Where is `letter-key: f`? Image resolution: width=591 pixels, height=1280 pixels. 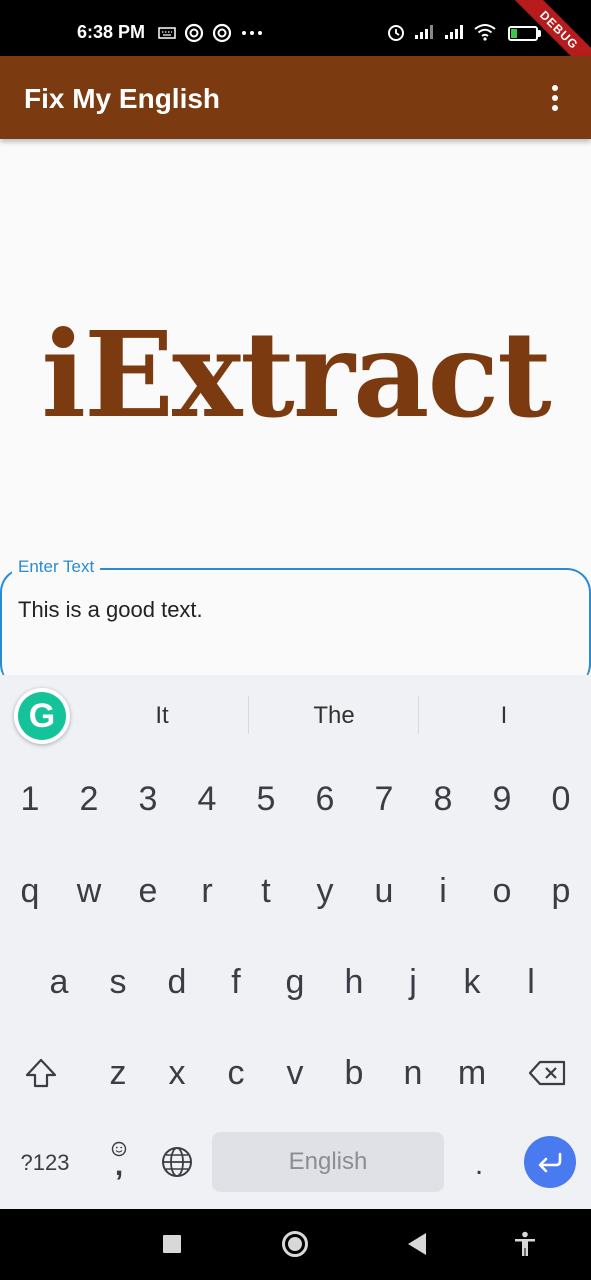 letter-key: f is located at coordinates (236, 982).